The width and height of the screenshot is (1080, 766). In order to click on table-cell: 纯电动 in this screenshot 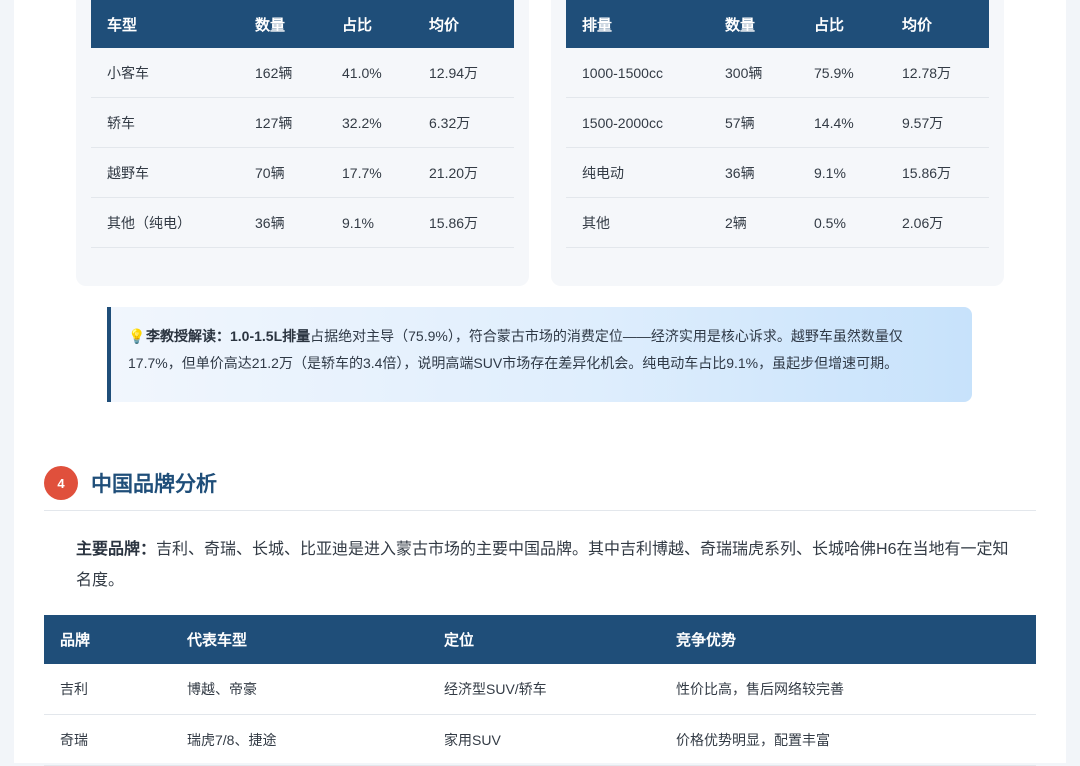, I will do `click(637, 172)`.